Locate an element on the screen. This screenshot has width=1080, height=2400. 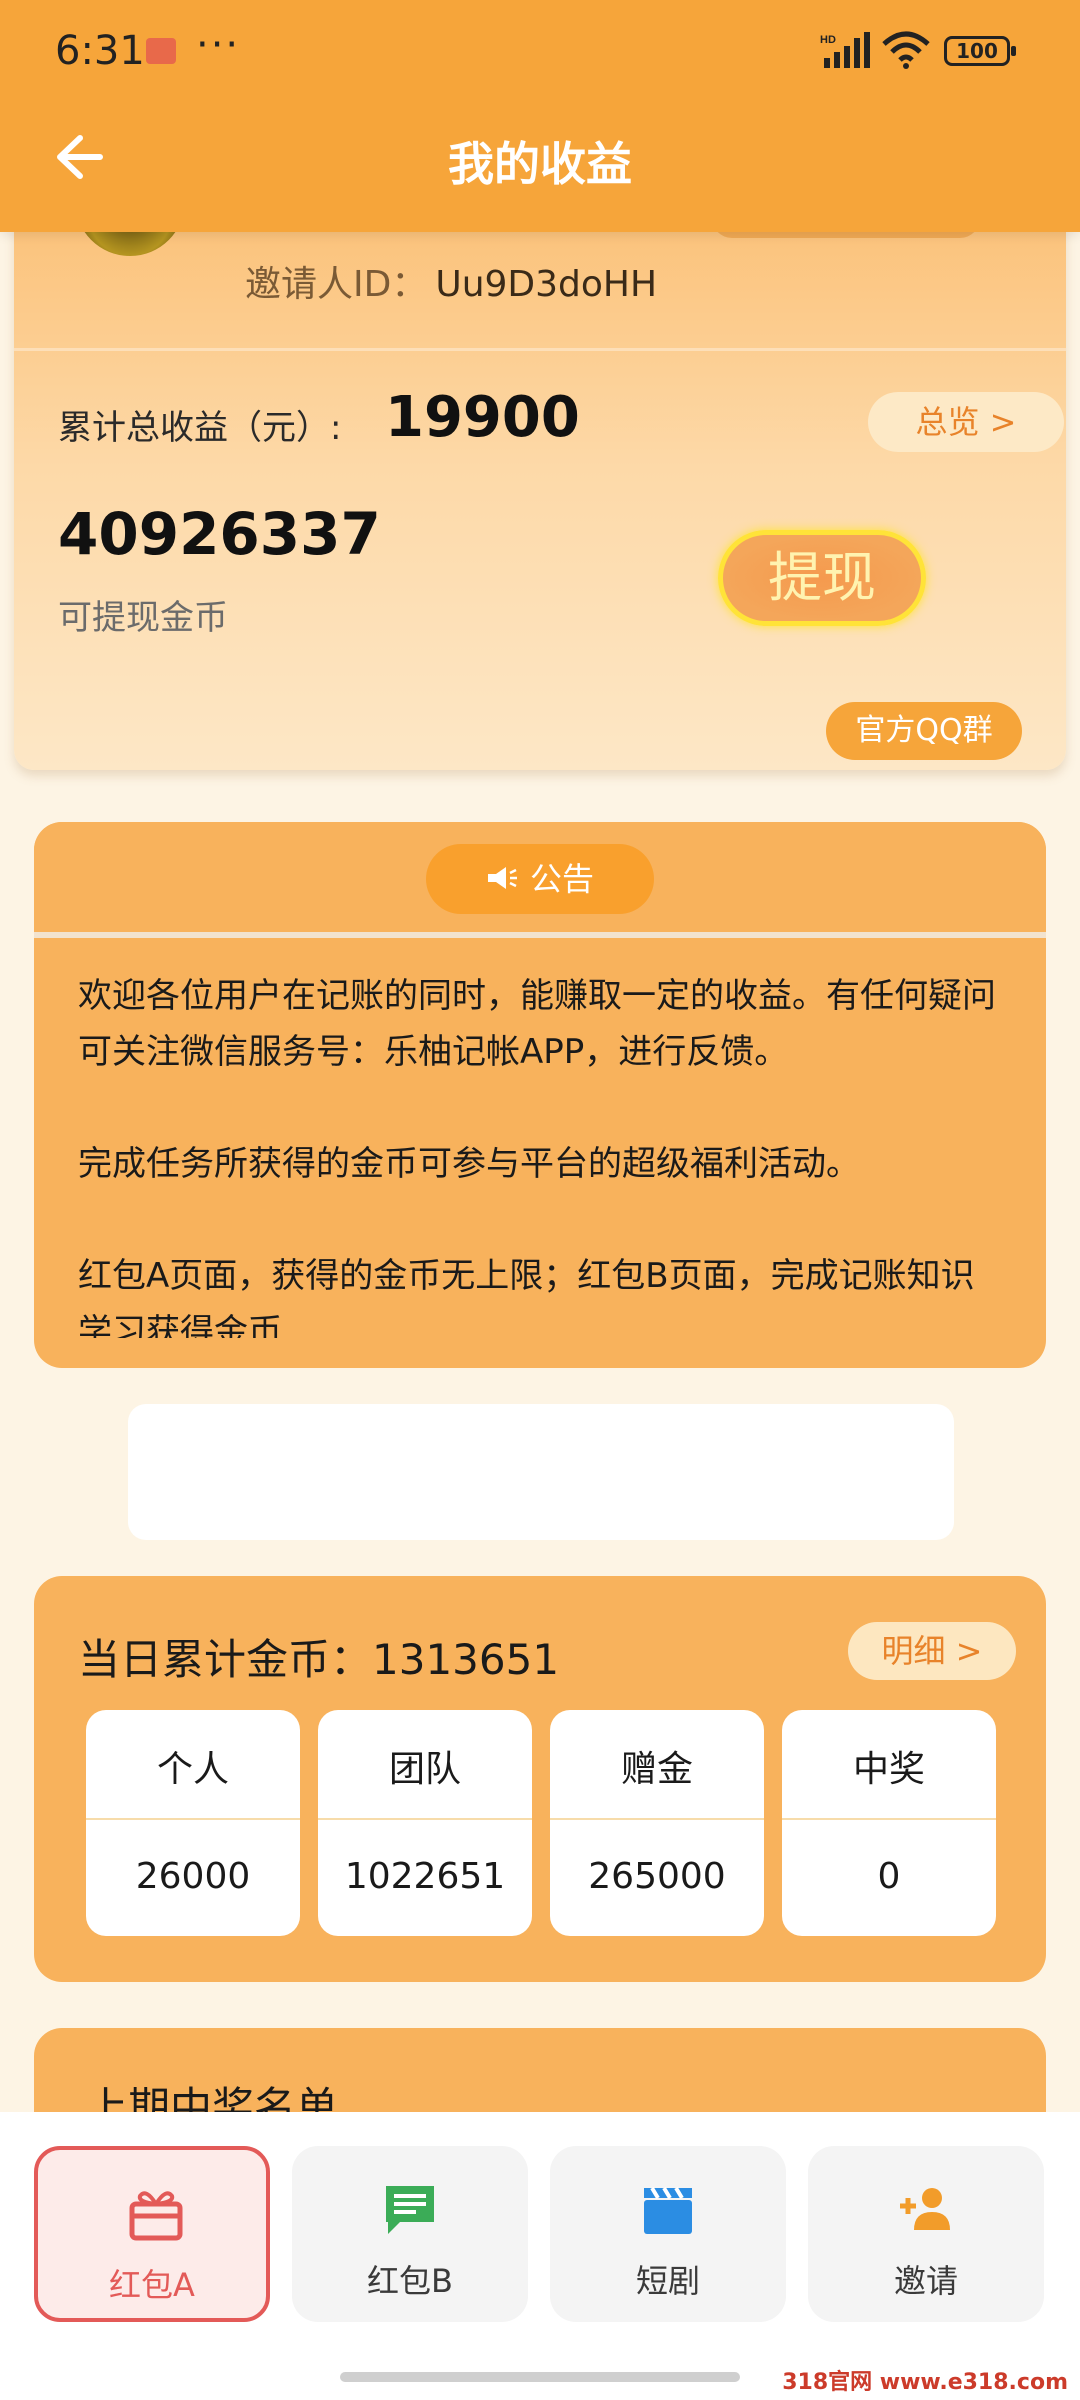
inviter-id: 邀请人ID： Uu9D3doHH is located at coordinates (451, 281).